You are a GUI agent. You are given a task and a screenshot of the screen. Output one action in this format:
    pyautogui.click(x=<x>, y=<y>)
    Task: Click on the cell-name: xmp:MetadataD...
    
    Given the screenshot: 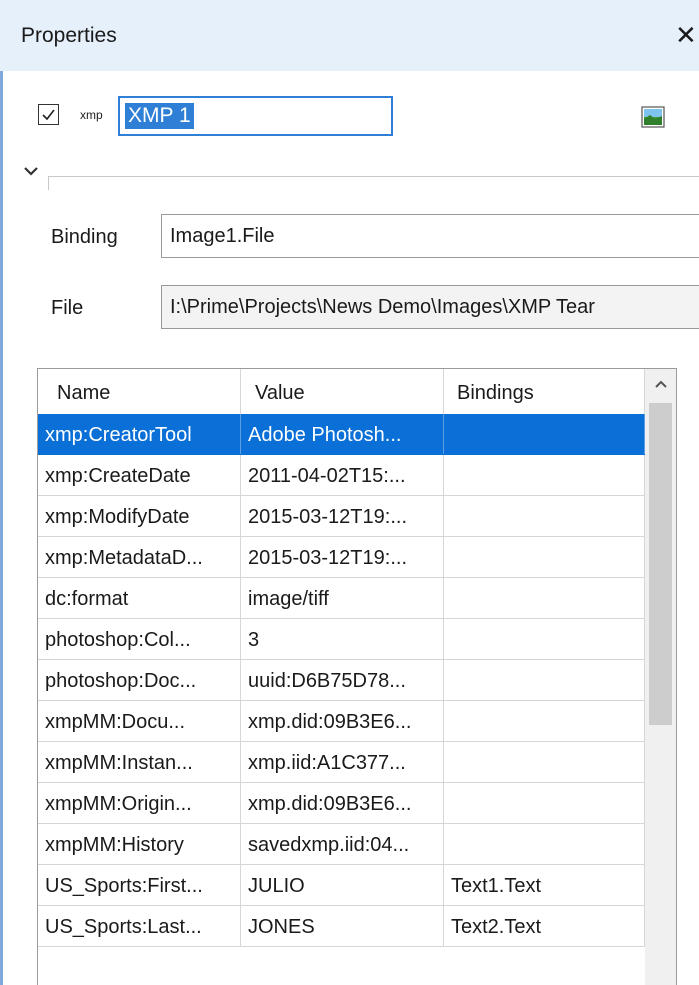 What is the action you would take?
    pyautogui.click(x=139, y=557)
    